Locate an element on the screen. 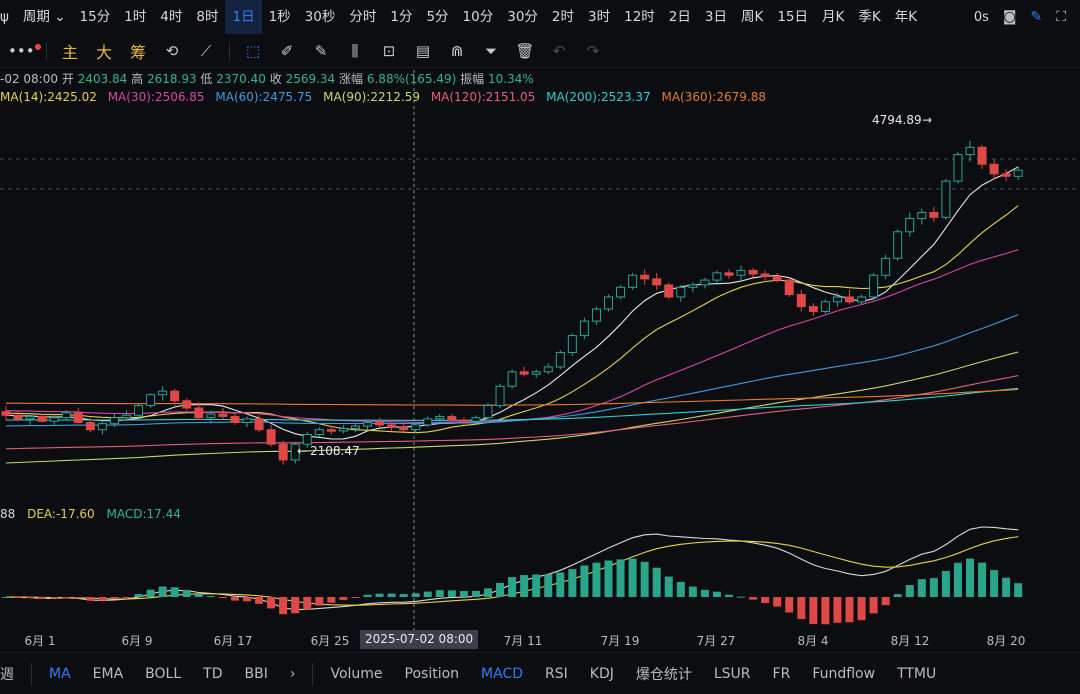 Image resolution: width=1080 pixels, height=694 pixels. sub-liquidation: 爆仓统计 is located at coordinates (664, 674).